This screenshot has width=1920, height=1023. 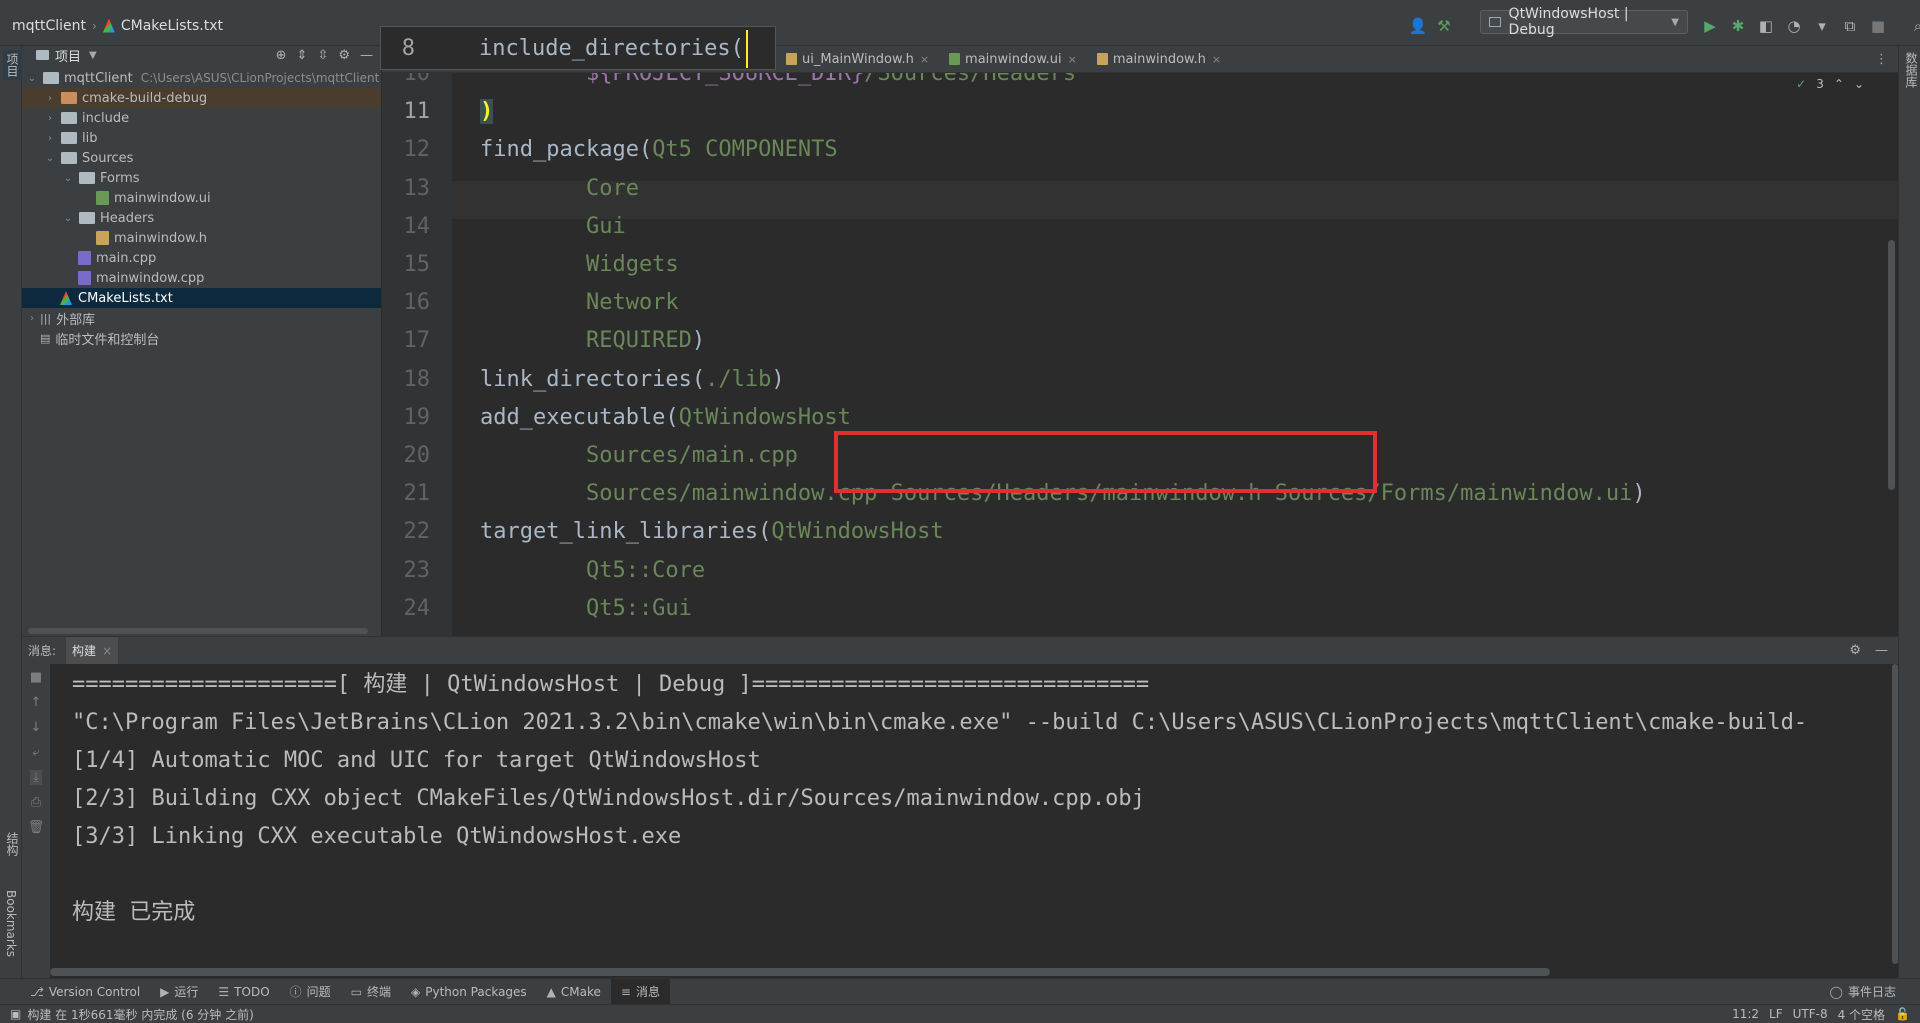 I want to click on code-token: ./lib, so click(x=738, y=379).